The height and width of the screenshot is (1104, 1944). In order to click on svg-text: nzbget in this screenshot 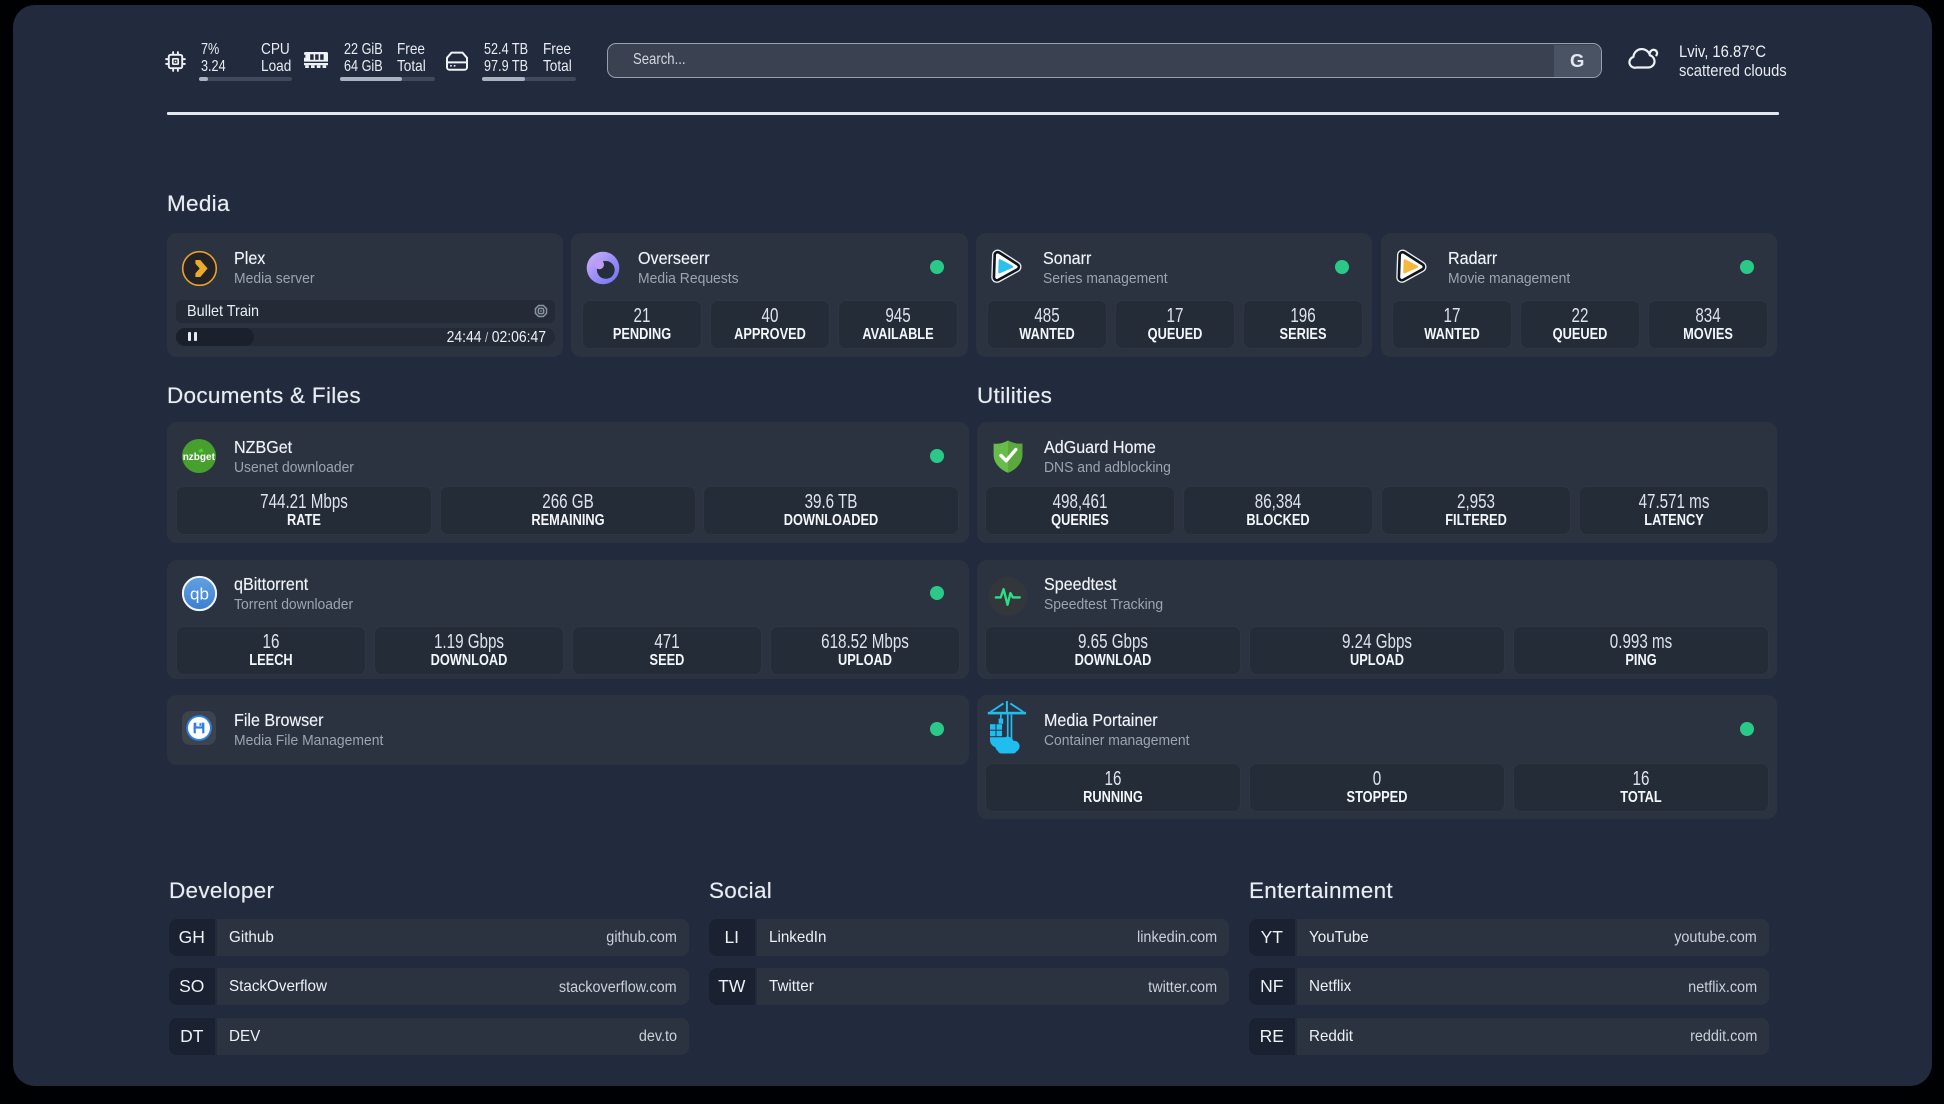, I will do `click(199, 457)`.